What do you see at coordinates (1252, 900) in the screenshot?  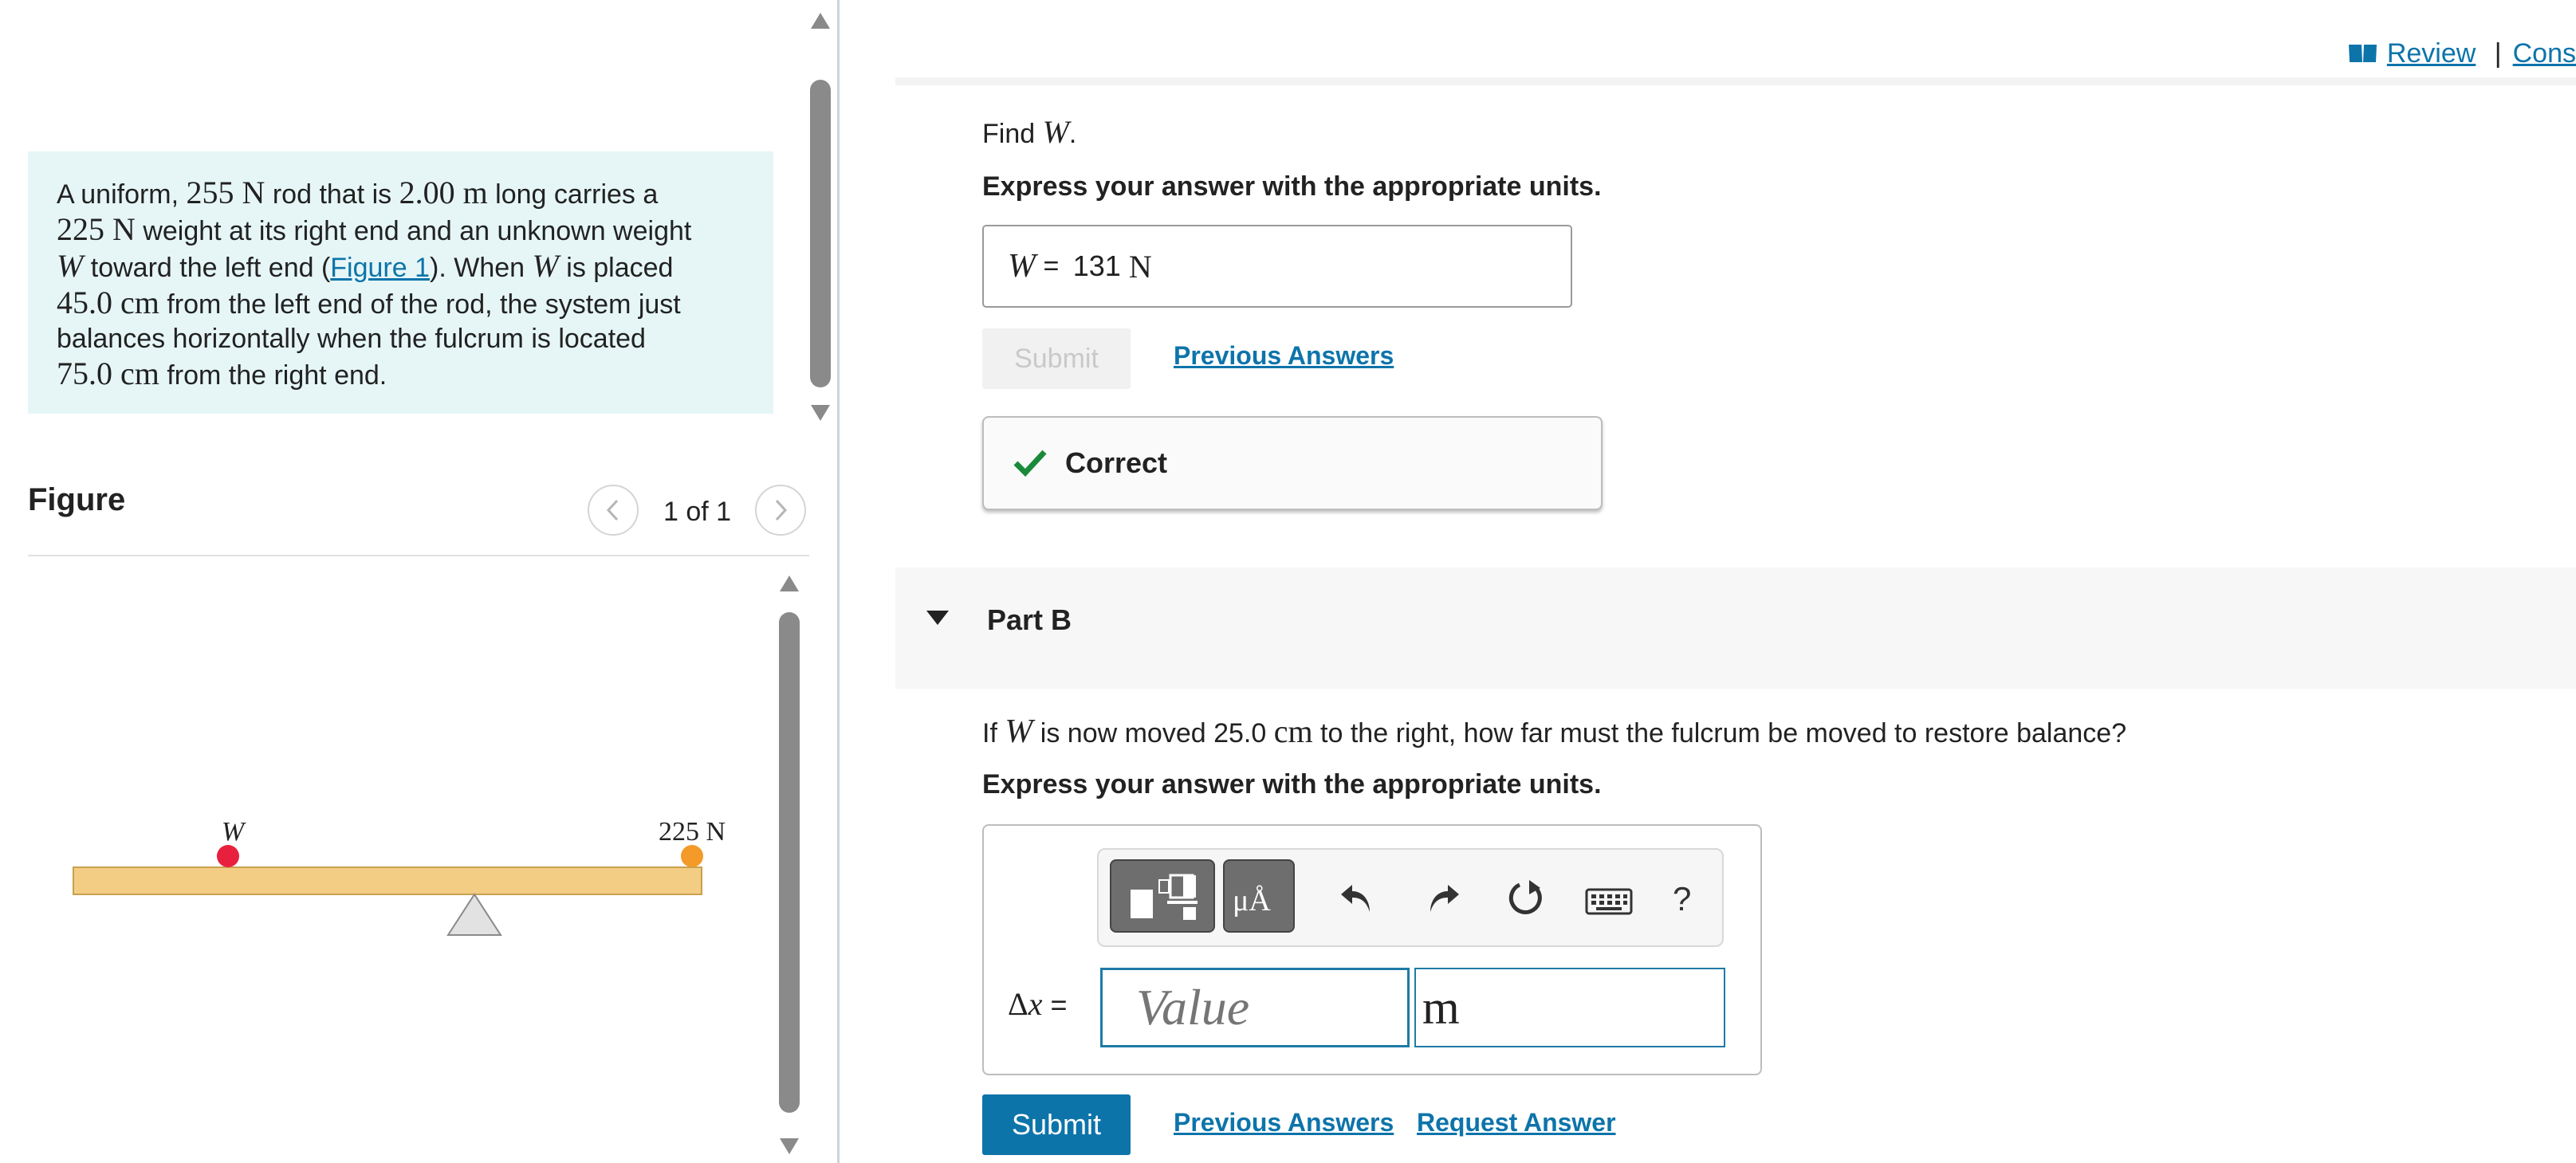 I see `units-icon: μÅ` at bounding box center [1252, 900].